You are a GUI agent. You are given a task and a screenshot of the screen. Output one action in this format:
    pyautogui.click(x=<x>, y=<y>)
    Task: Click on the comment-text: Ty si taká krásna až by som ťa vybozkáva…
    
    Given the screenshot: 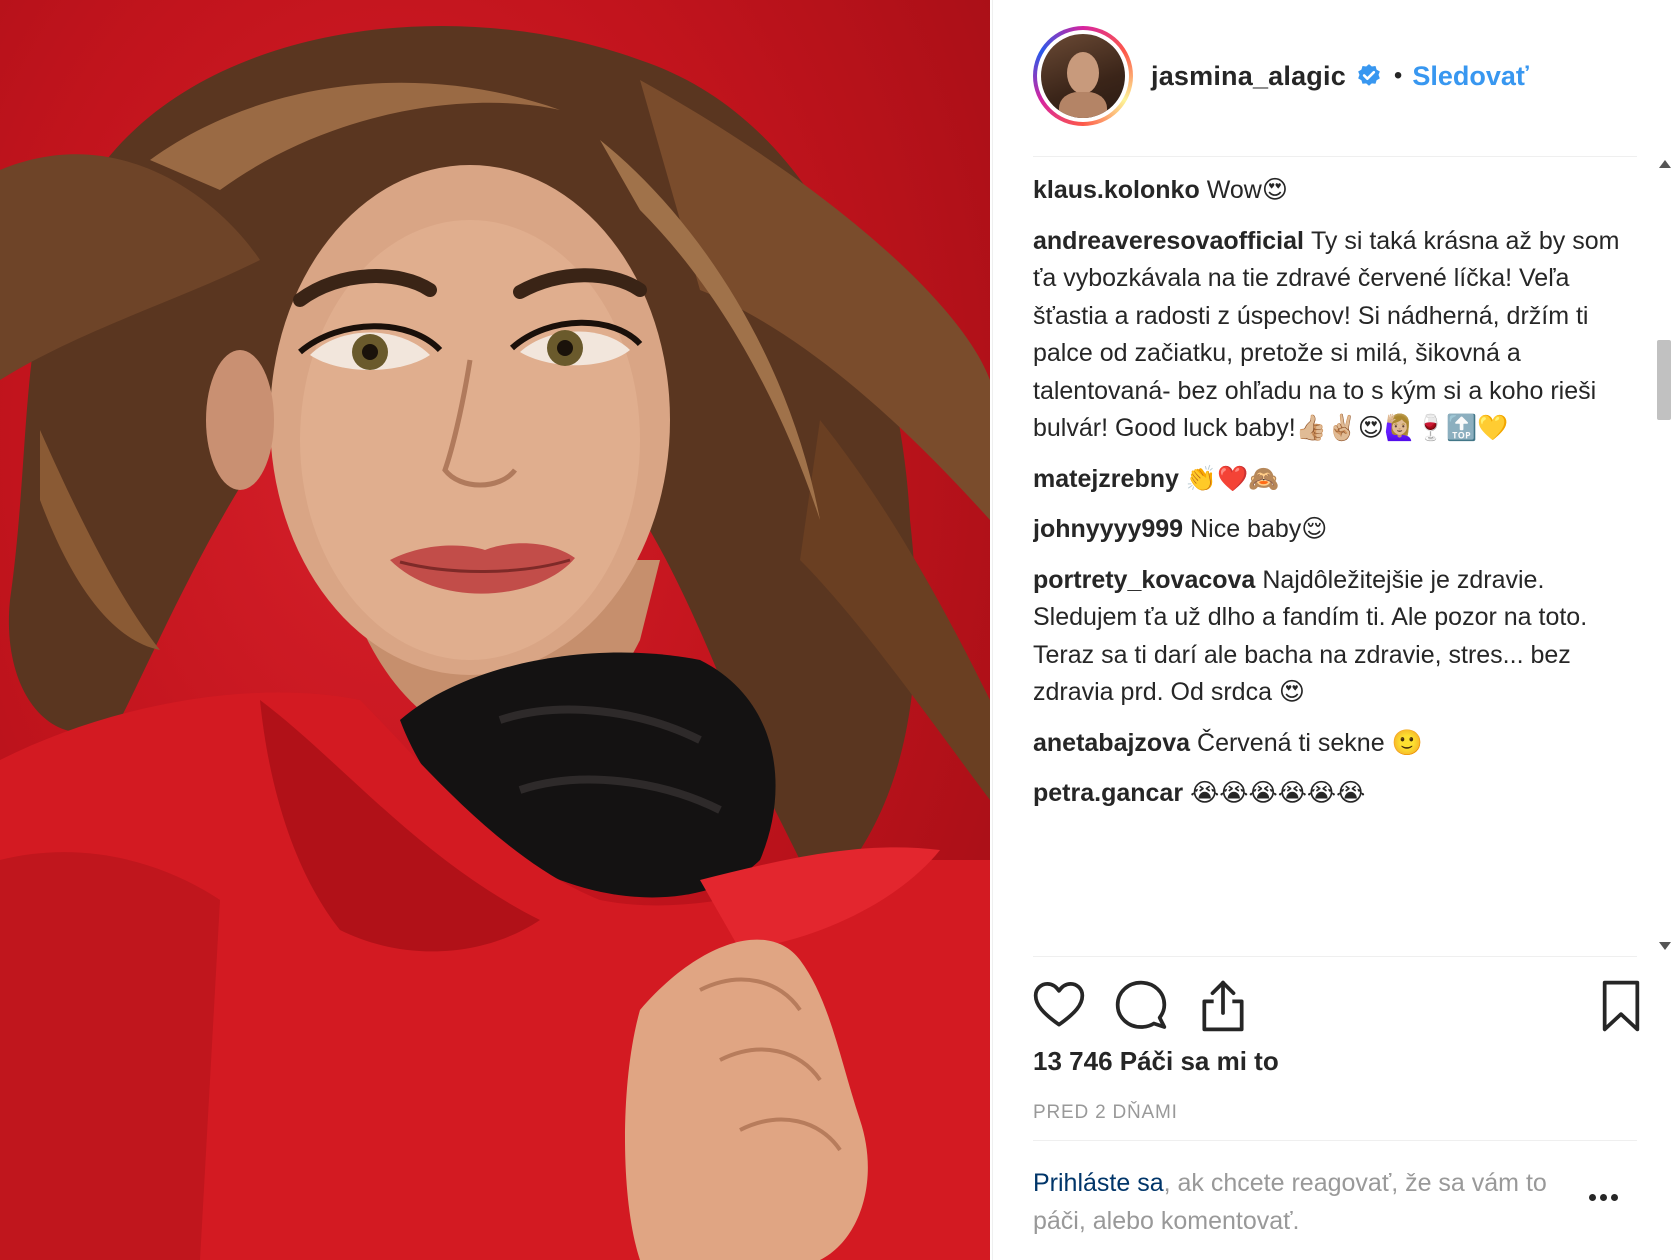 What is the action you would take?
    pyautogui.click(x=1330, y=334)
    